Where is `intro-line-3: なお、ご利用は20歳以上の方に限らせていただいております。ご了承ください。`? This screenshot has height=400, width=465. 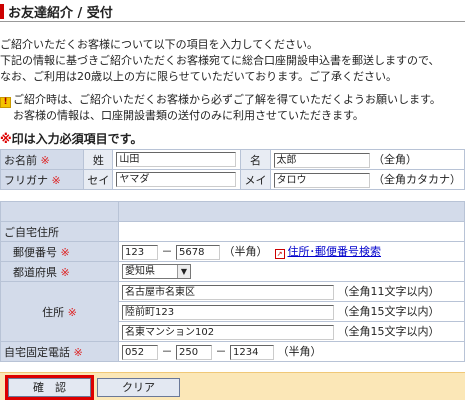
intro-line-3: なお、ご利用は20歳以上の方に限らせていただいております。ご了承ください。 is located at coordinates (199, 76).